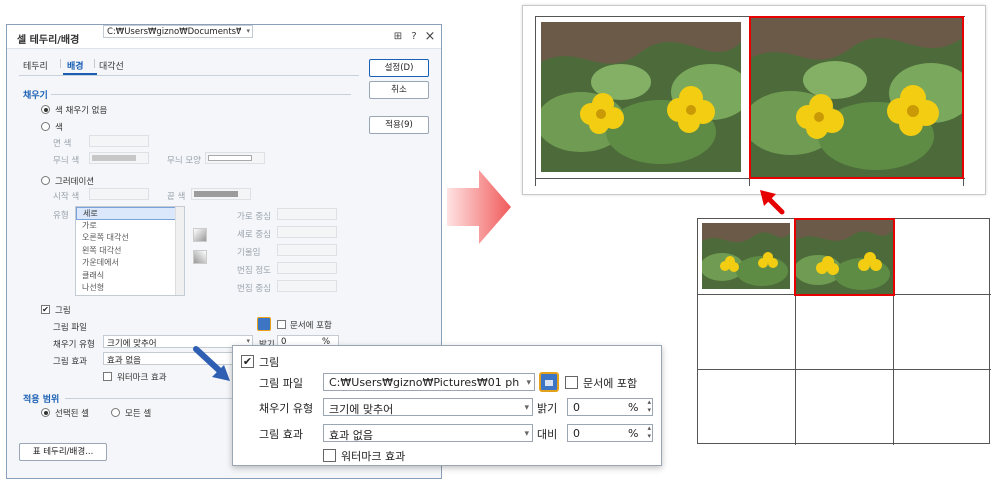  I want to click on gradient-type-item: 세로, so click(130, 213).